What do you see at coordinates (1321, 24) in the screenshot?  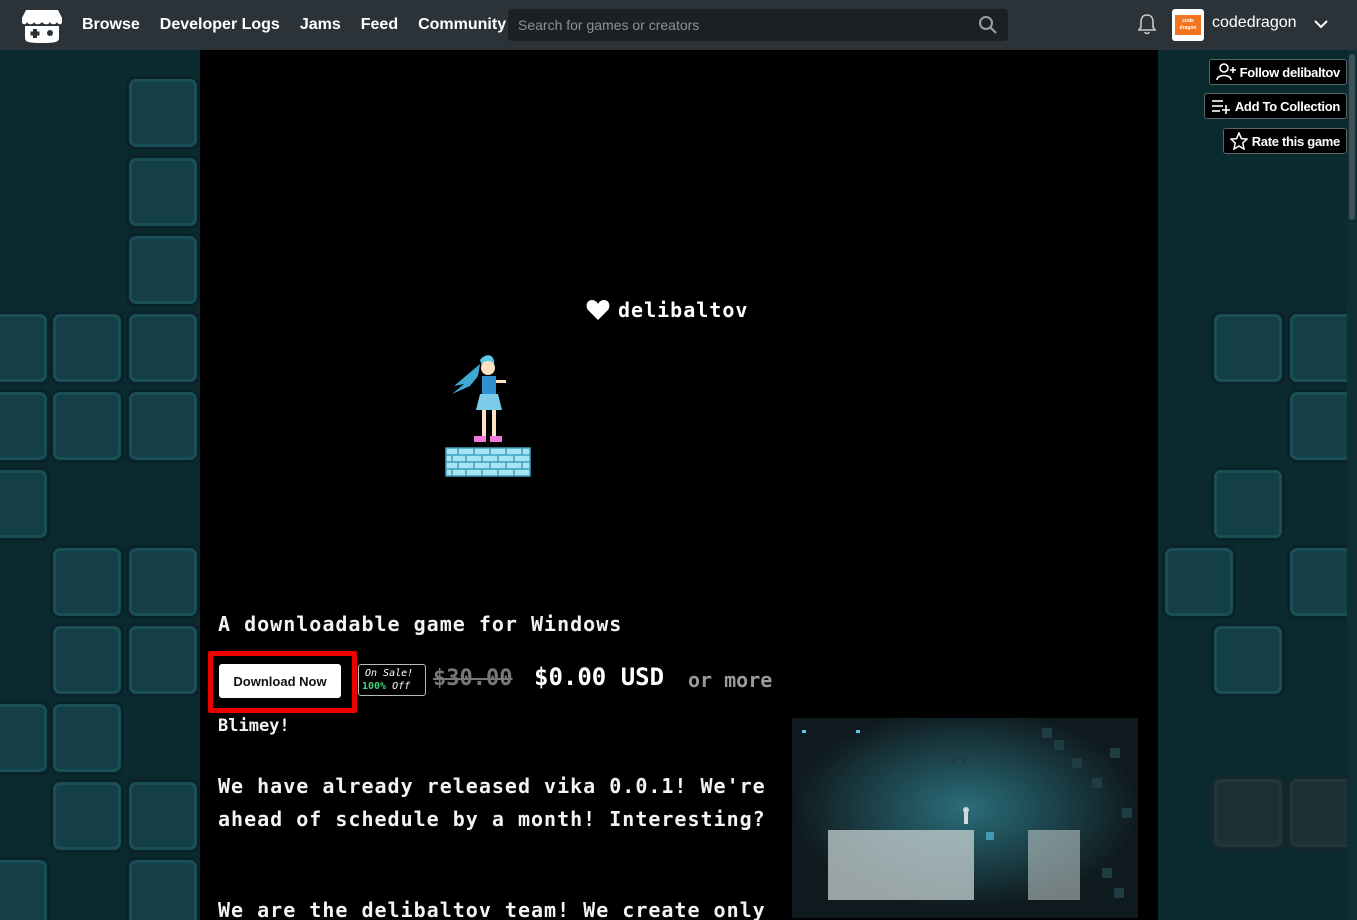 I see `chevron-down-icon` at bounding box center [1321, 24].